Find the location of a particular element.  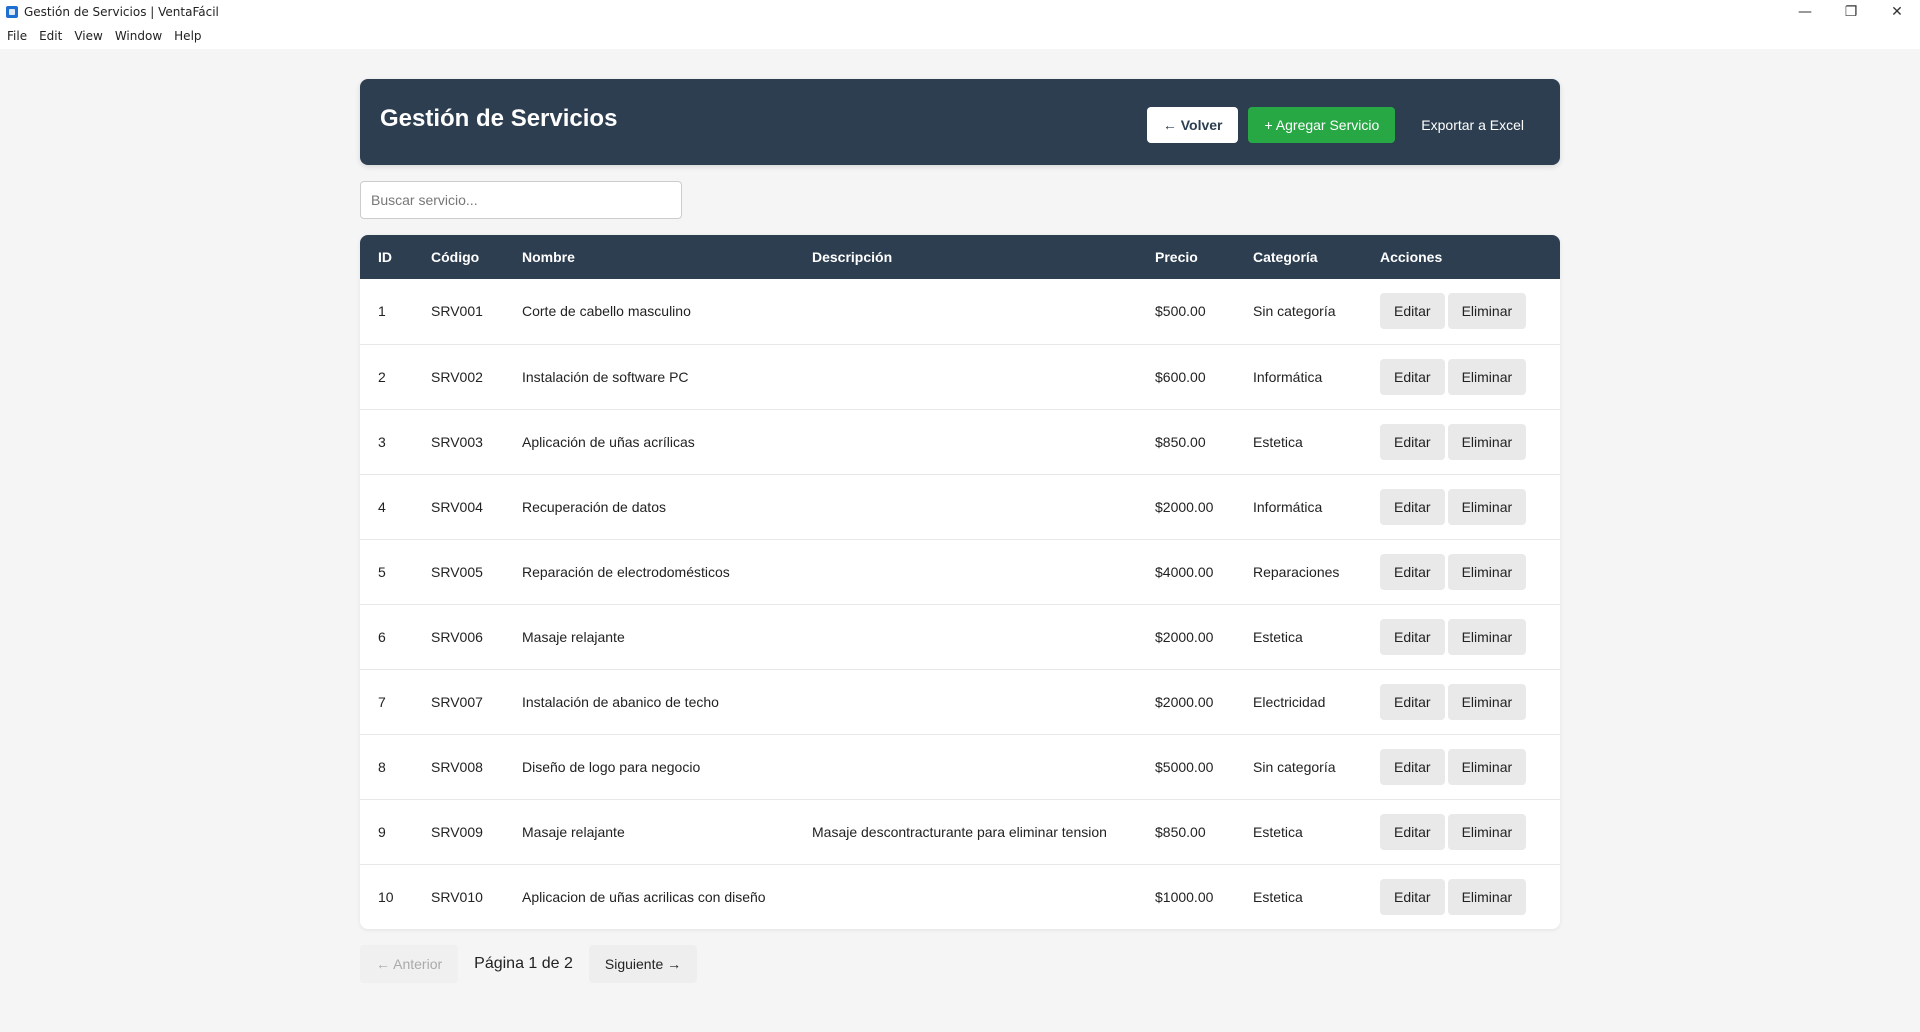

column-header-description: Descripción is located at coordinates (965, 257).